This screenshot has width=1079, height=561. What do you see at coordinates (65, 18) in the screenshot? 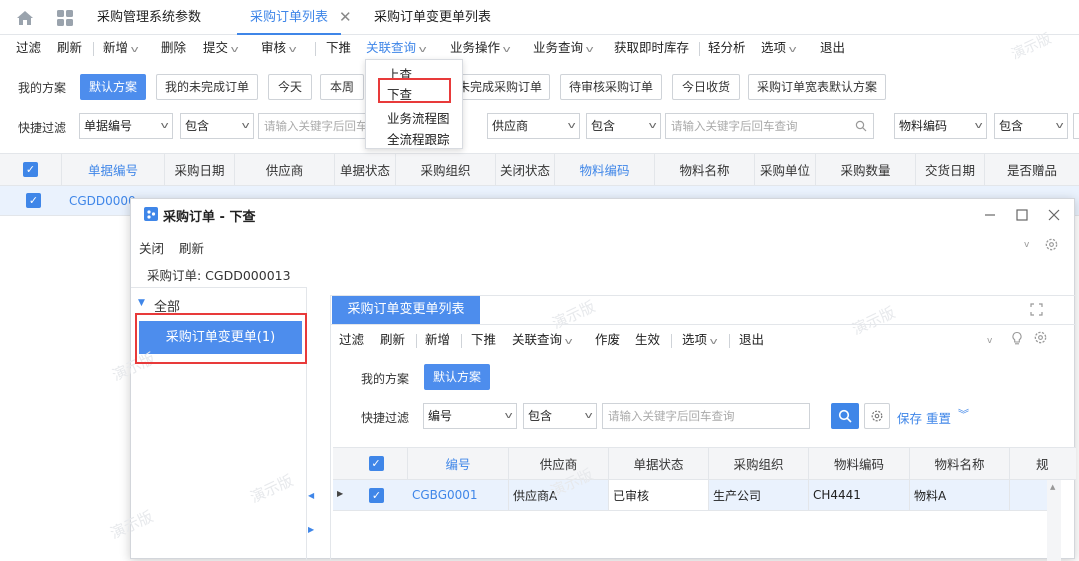
I see `apps-grid-icon` at bounding box center [65, 18].